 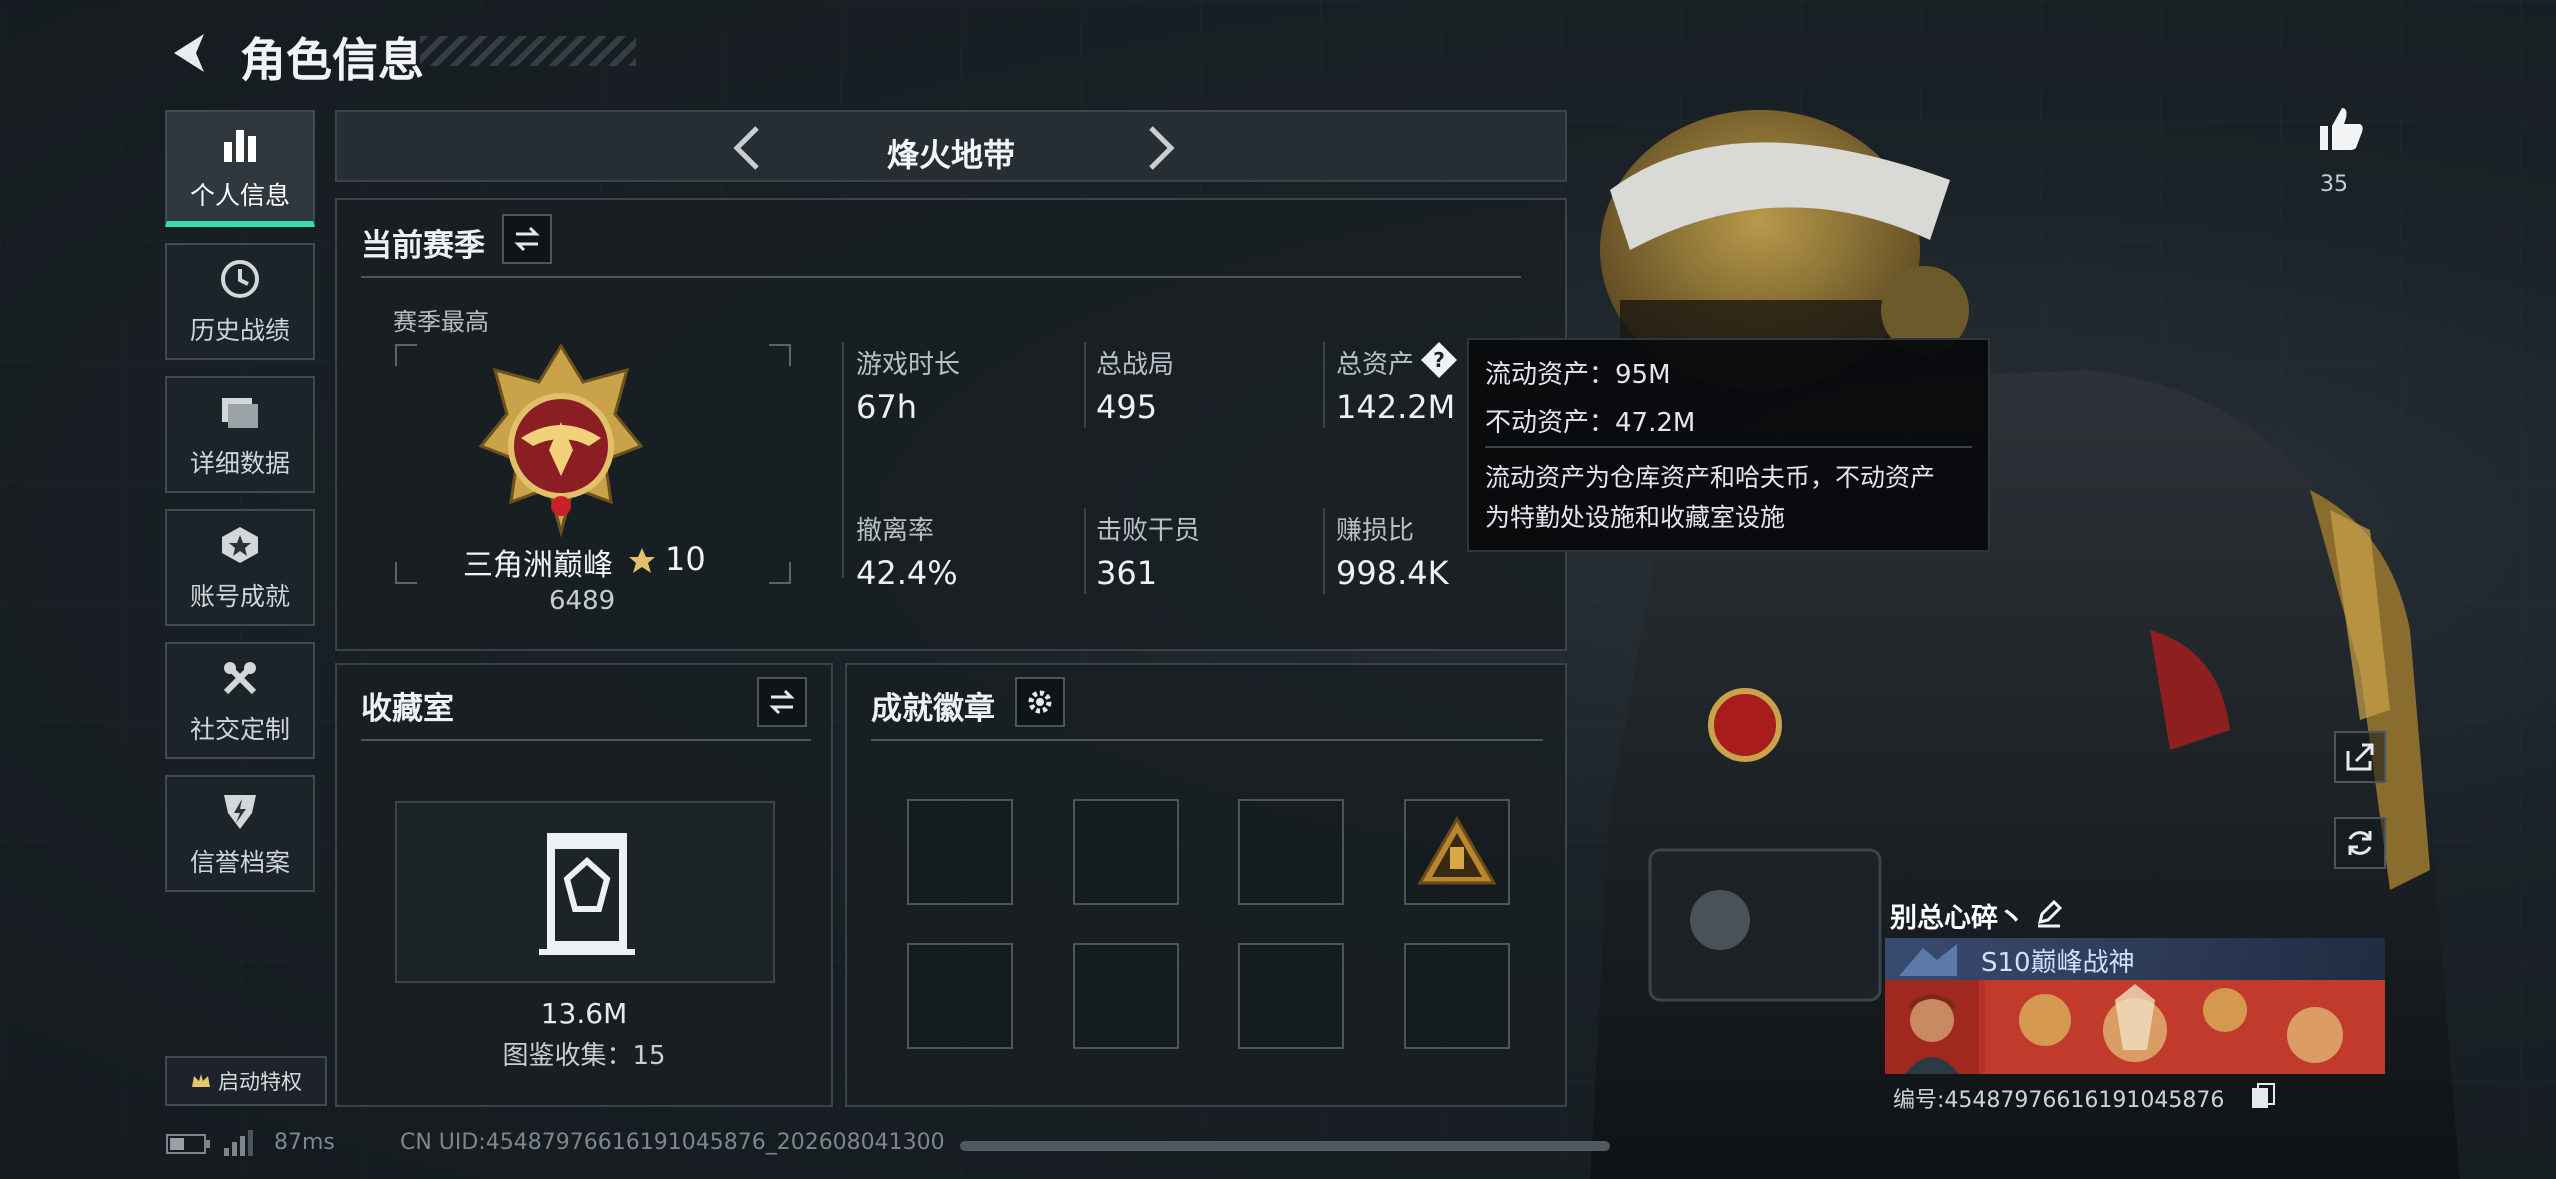 What do you see at coordinates (240, 544) in the screenshot?
I see `achievement-icon` at bounding box center [240, 544].